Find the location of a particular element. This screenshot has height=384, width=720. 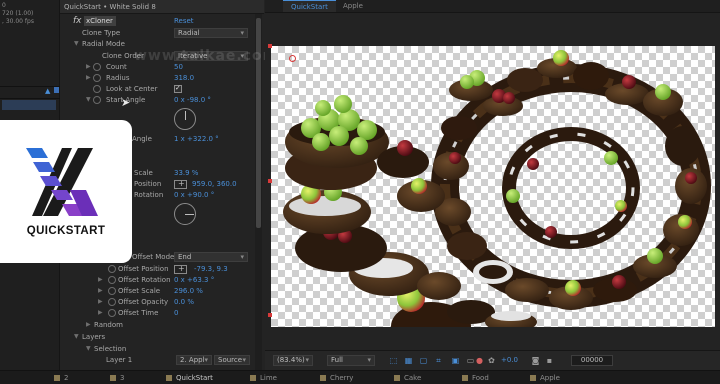

x-logo-icon is located at coordinates (62, 182).